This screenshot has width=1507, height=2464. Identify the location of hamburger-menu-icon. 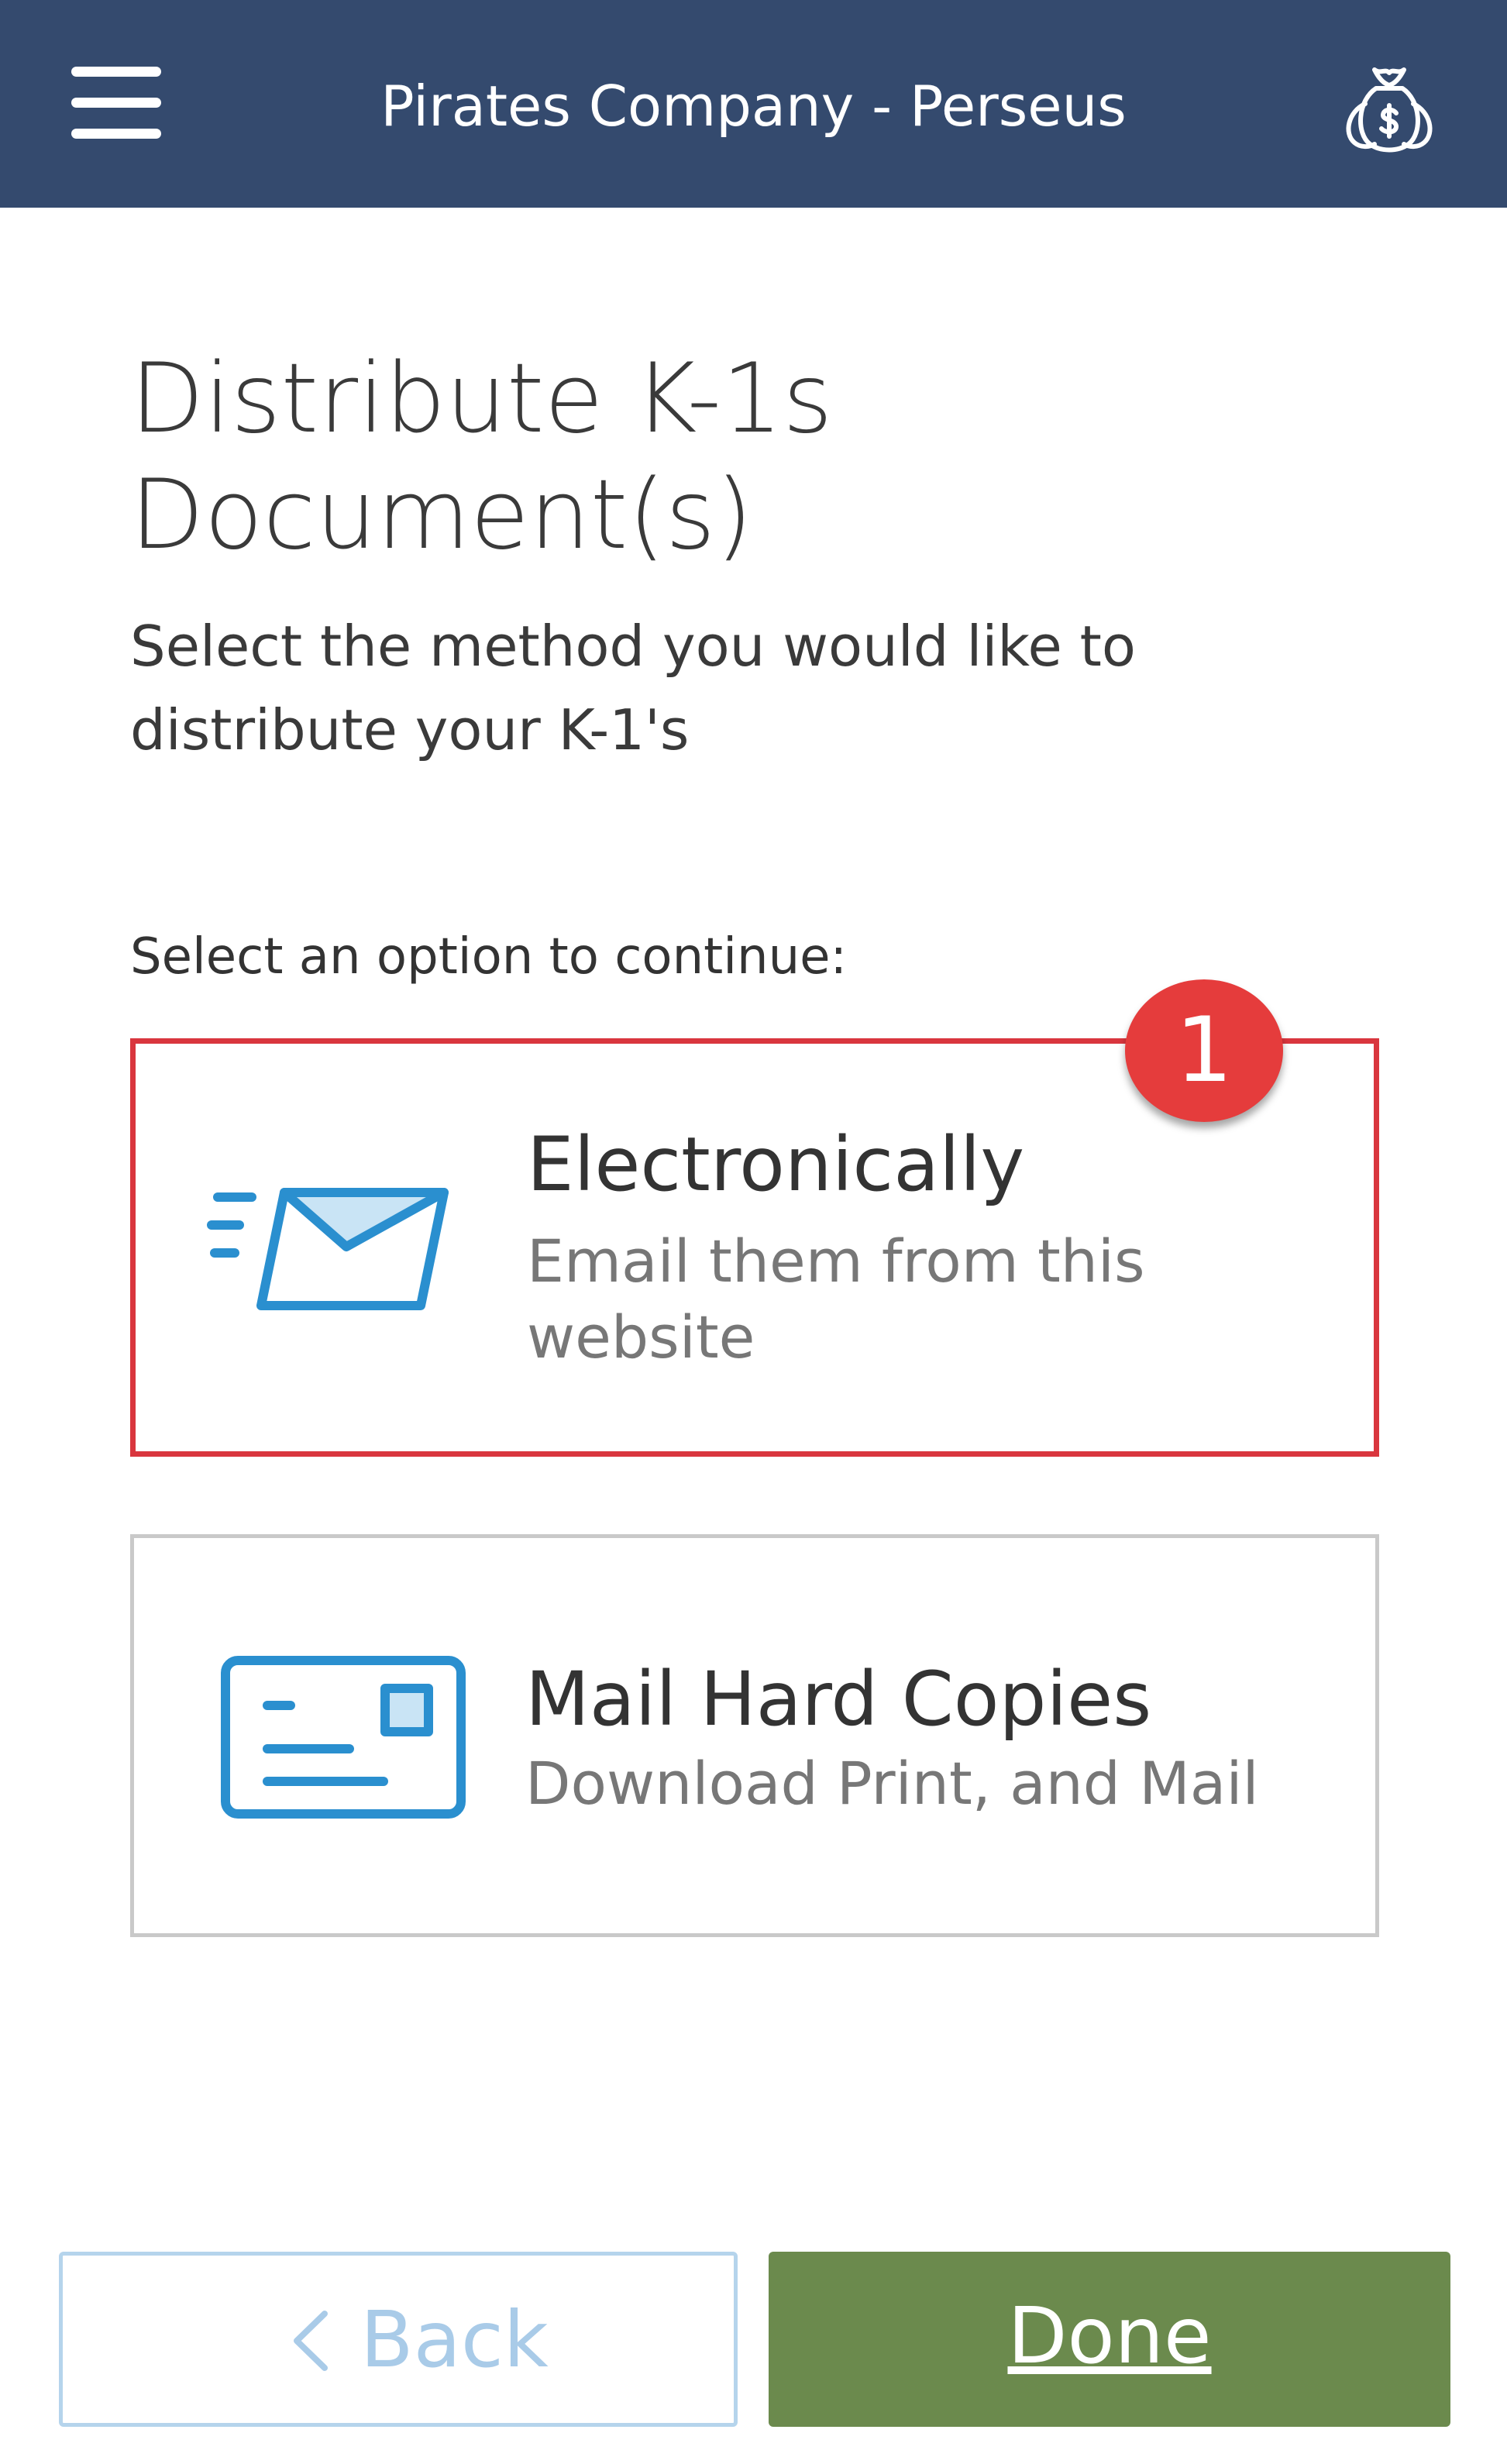
(116, 102).